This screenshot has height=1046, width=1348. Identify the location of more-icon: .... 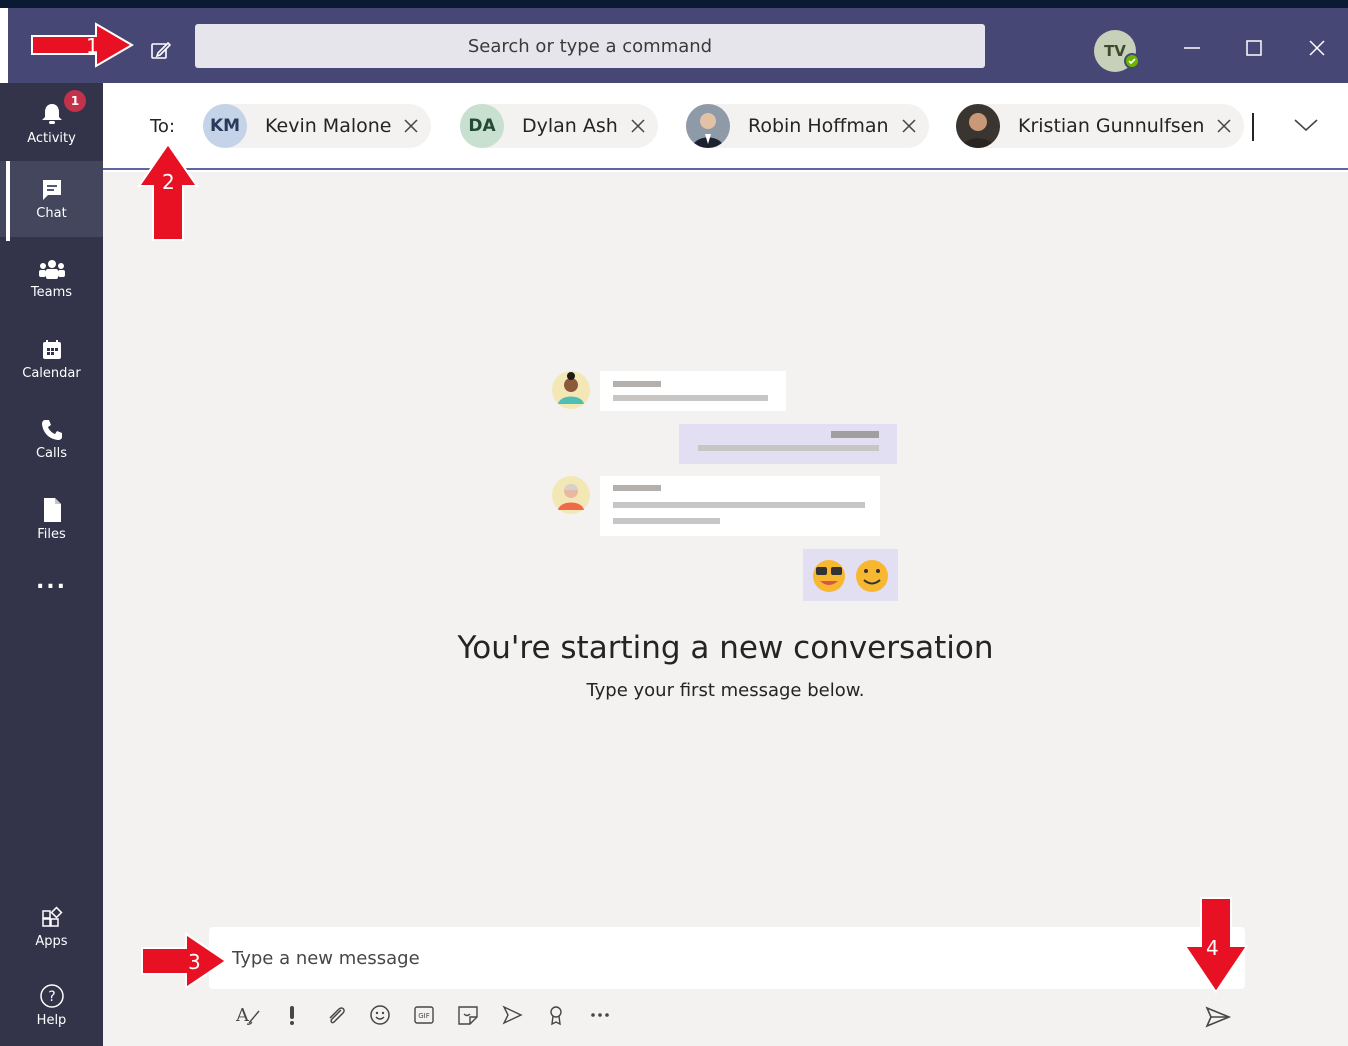
(51, 581).